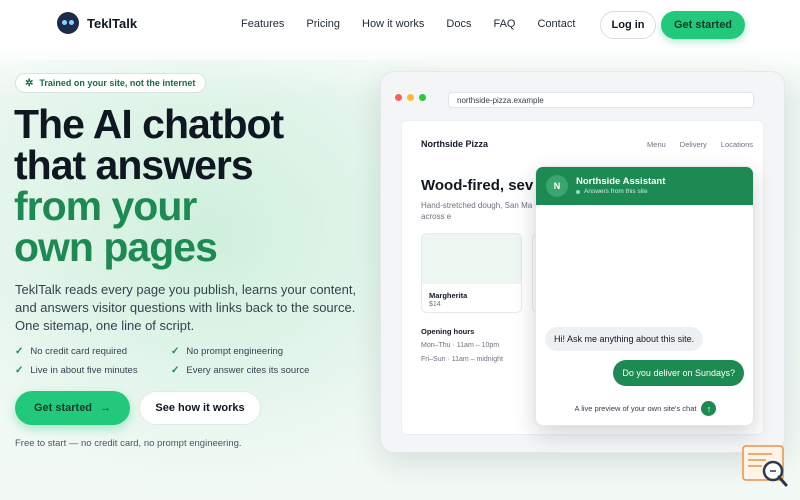 This screenshot has width=800, height=500. I want to click on nav-link-contact: Contact, so click(556, 24).